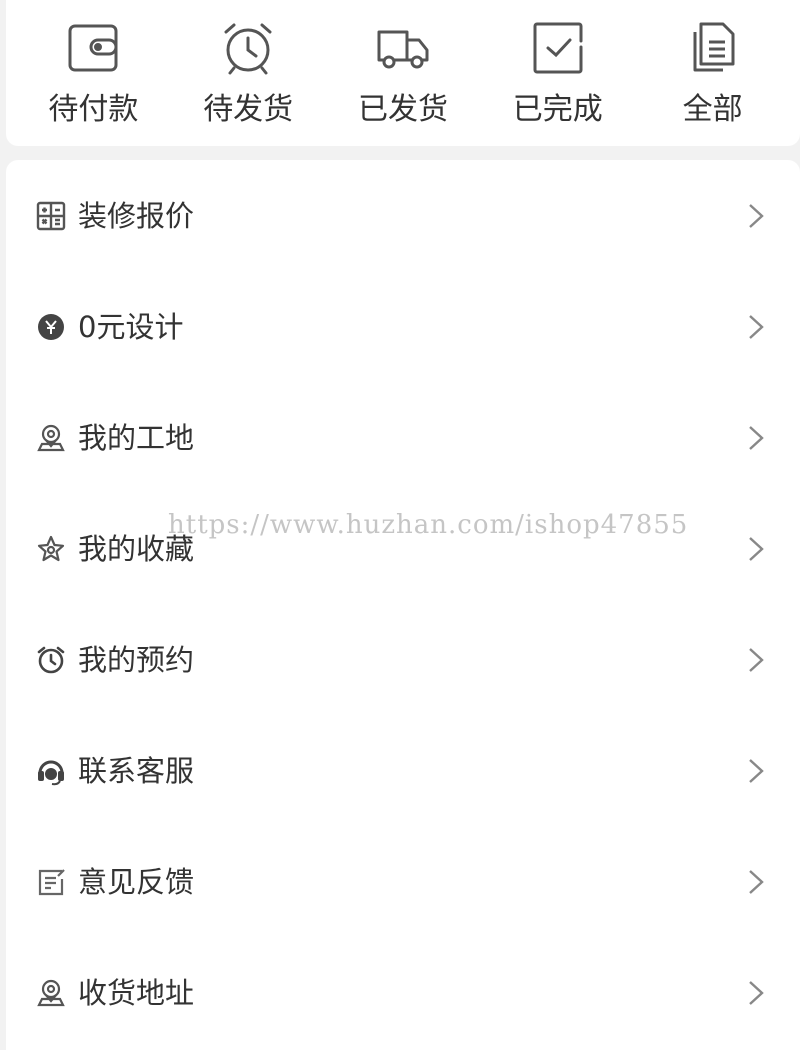 The height and width of the screenshot is (1050, 800). I want to click on edit-note-icon, so click(51, 882).